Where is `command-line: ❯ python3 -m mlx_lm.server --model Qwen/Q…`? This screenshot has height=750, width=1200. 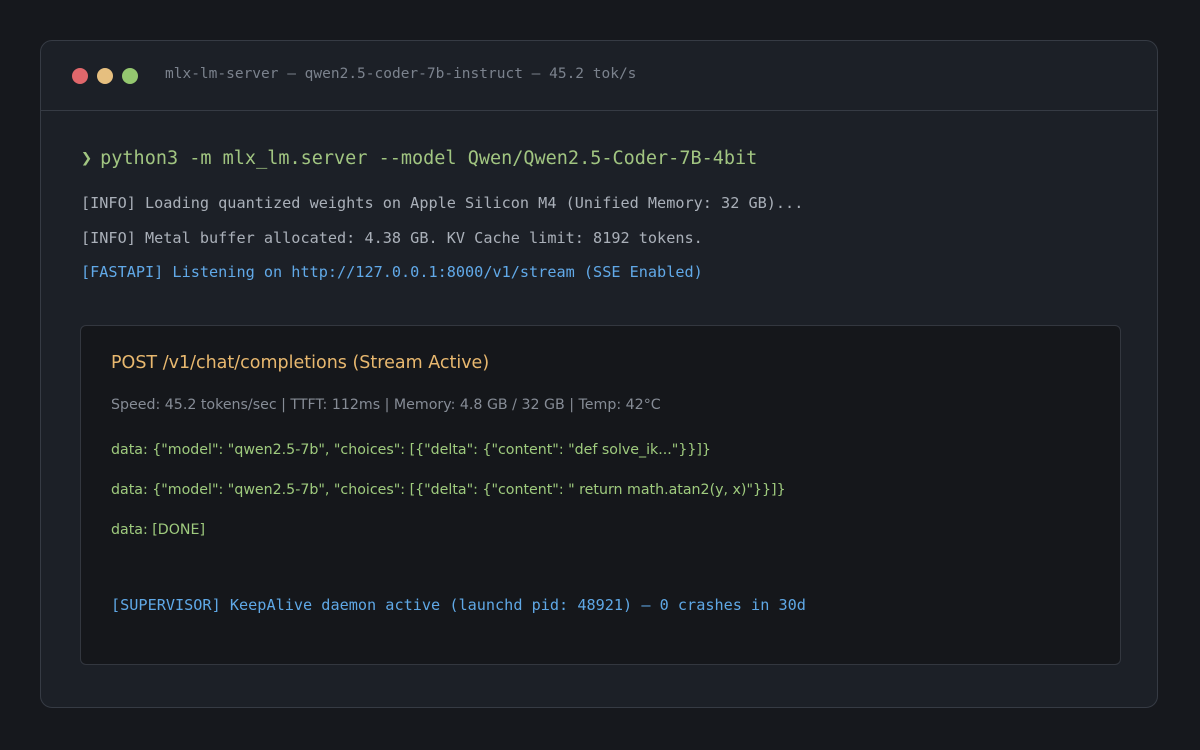
command-line: ❯ python3 -m mlx_lm.server --model Qwen/Q… is located at coordinates (601, 159).